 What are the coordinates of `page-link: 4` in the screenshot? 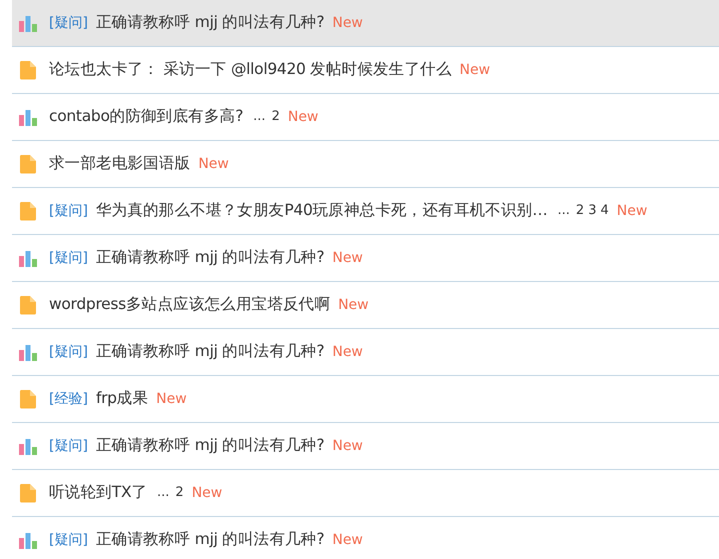 It's located at (604, 211).